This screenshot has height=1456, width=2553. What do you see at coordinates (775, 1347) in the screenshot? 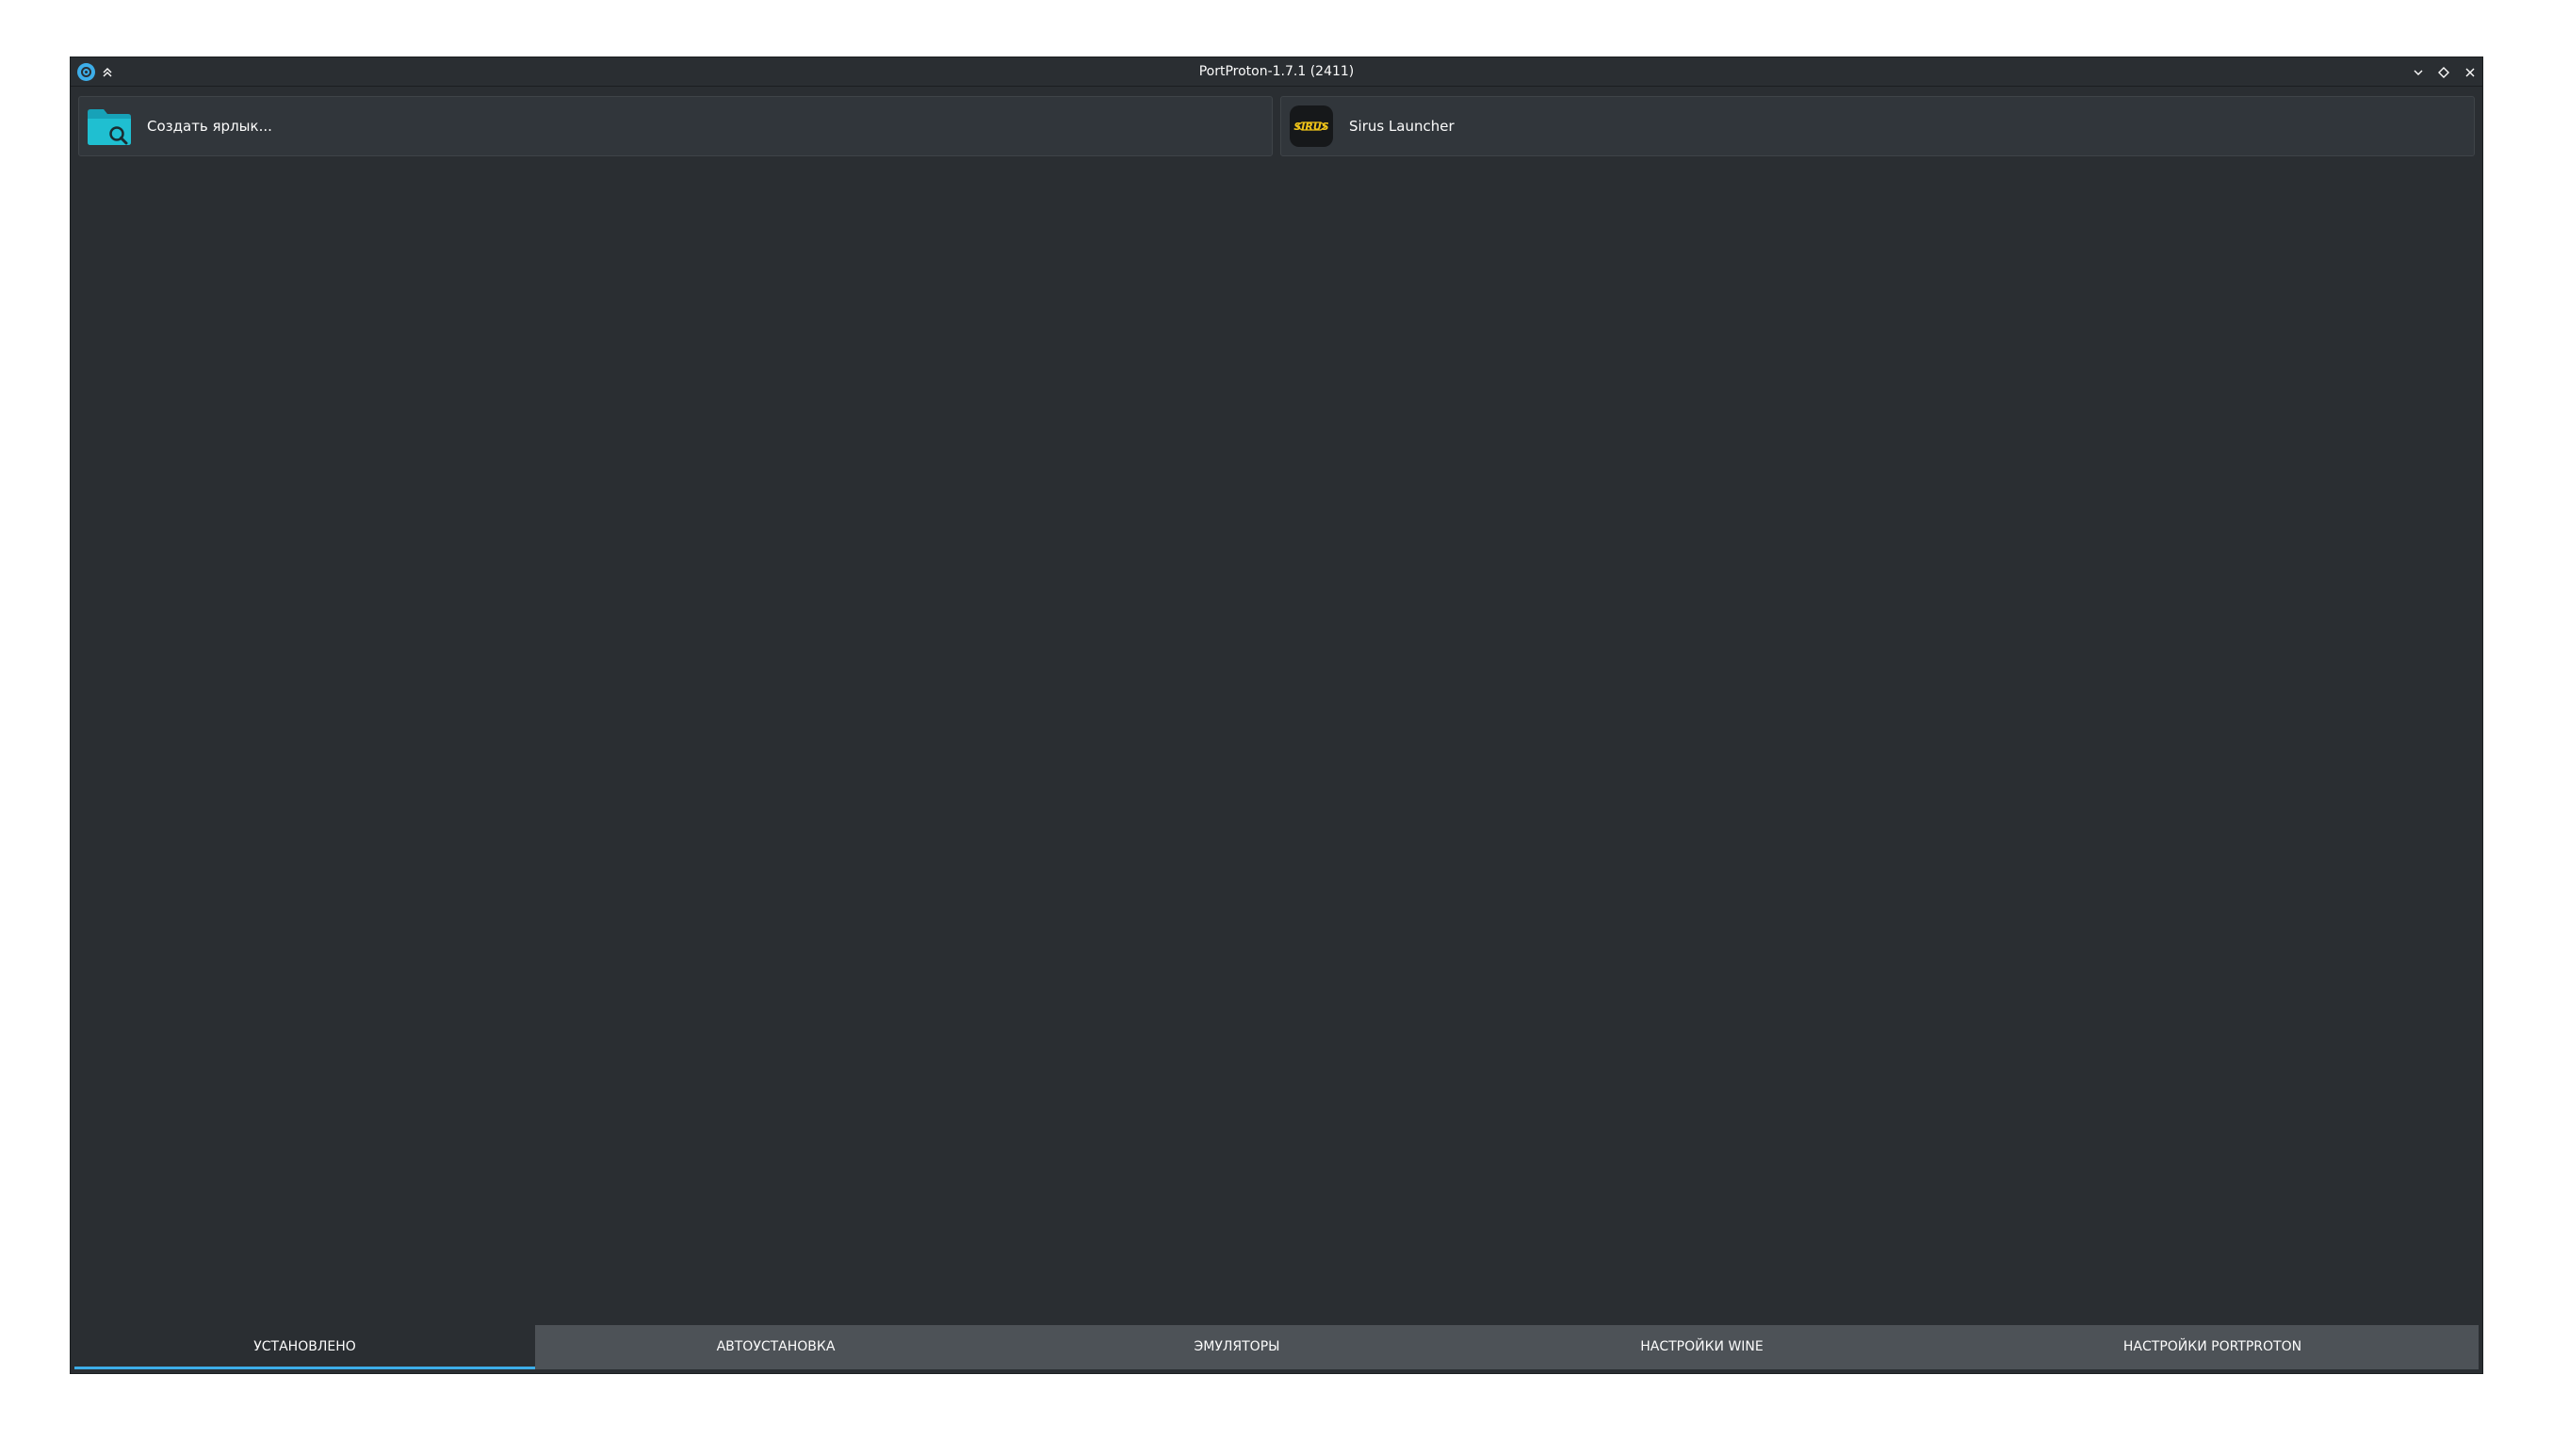
I see `tab-autoinstall: АВТОУСТАНОВКА` at bounding box center [775, 1347].